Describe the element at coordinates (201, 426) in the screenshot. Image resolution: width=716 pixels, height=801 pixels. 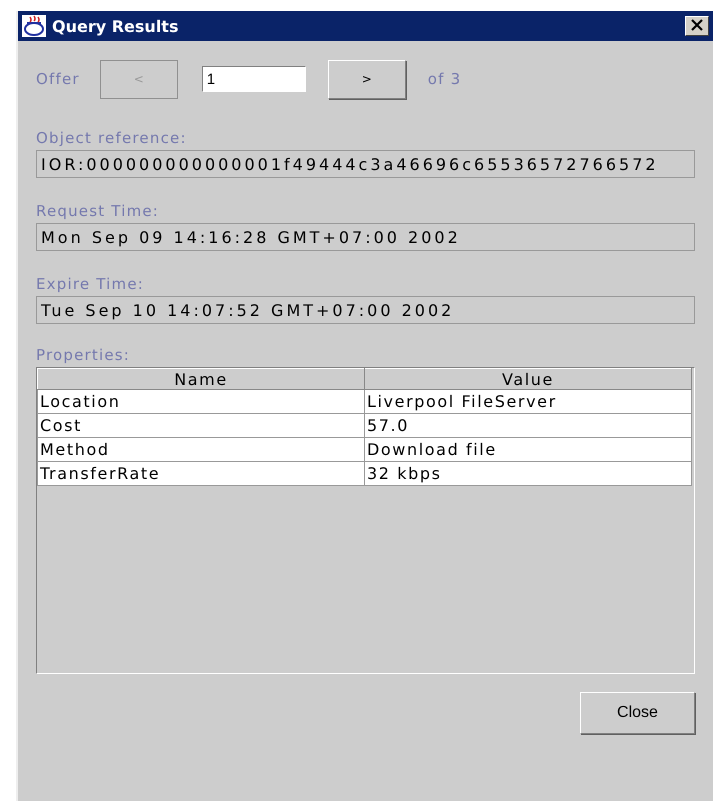
I see `table-cell: Cost` at that location.